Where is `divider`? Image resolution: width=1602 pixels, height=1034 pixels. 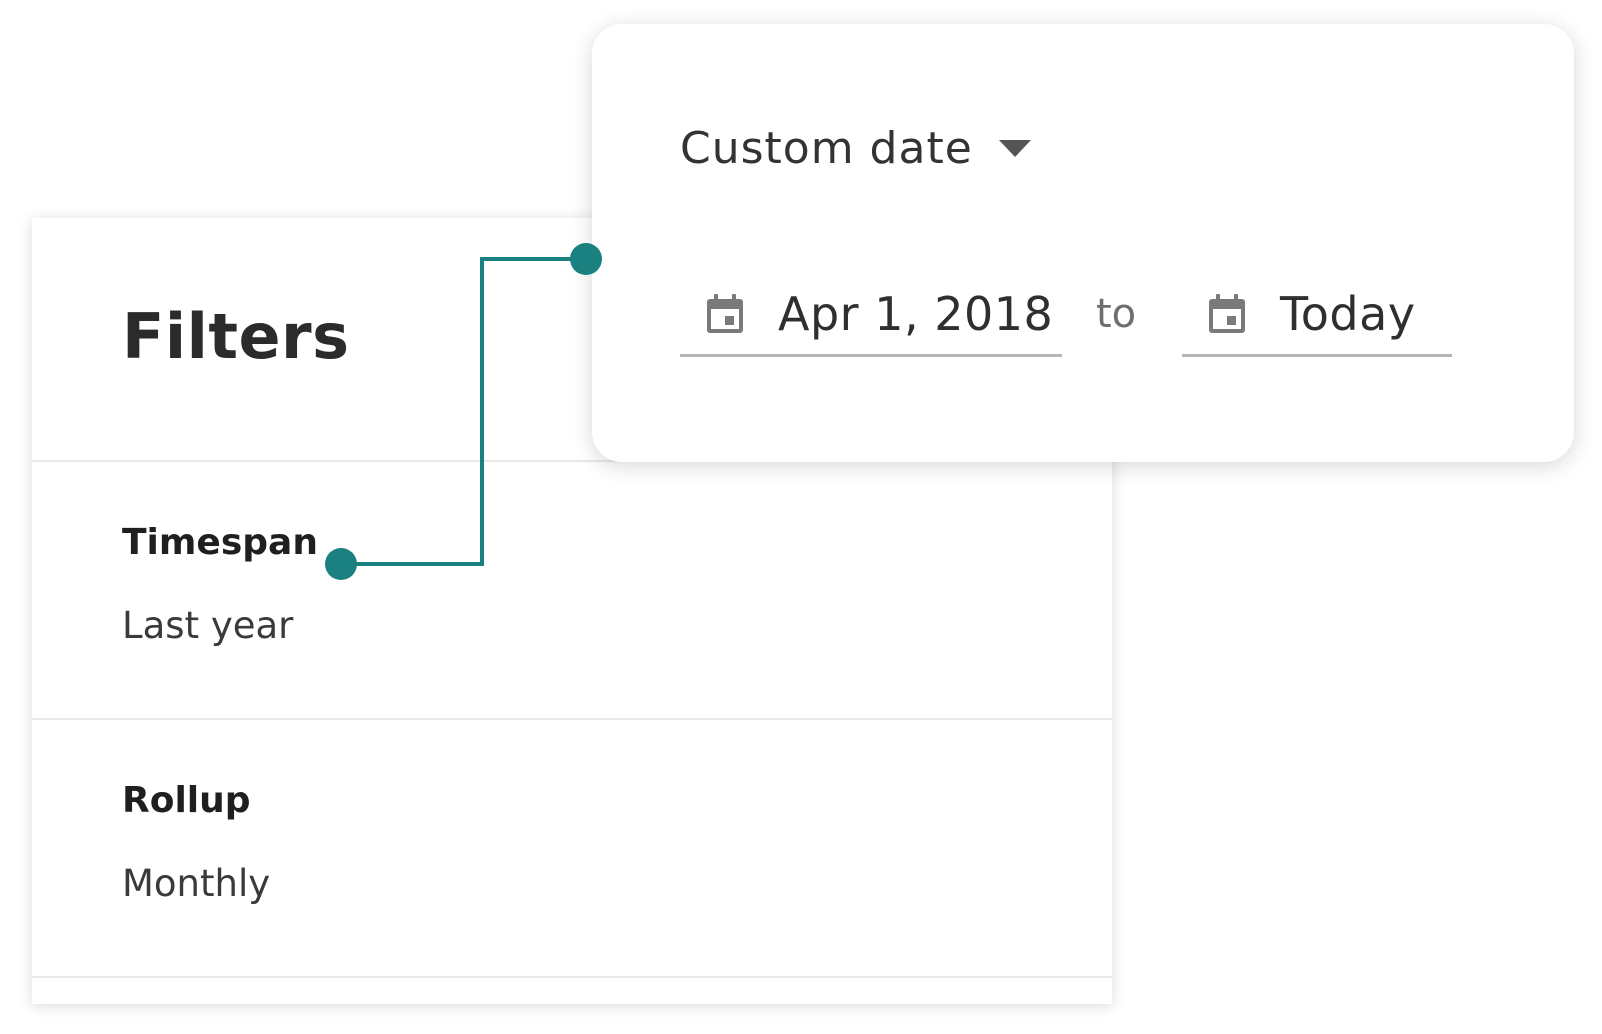
divider is located at coordinates (572, 977).